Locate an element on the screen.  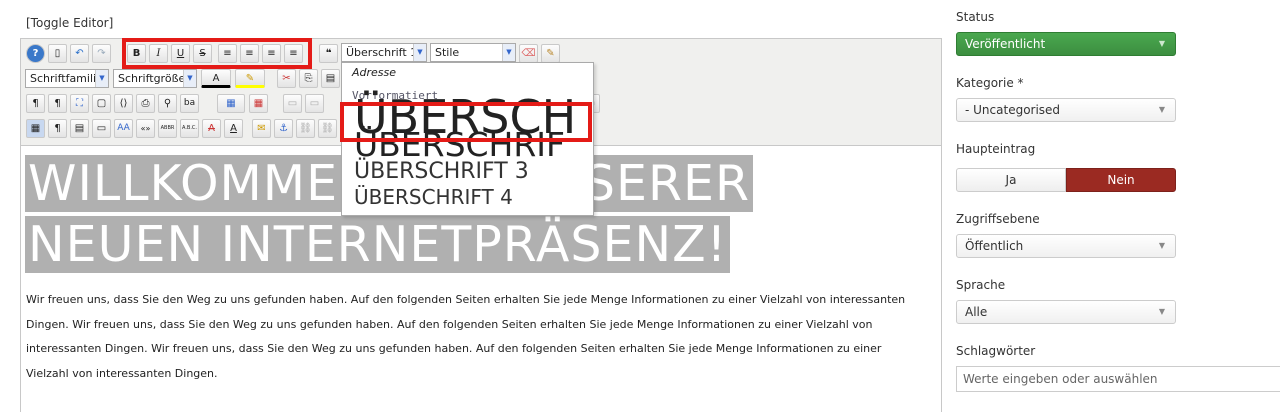
visual-aid-icon: ▦ is located at coordinates (35, 128).